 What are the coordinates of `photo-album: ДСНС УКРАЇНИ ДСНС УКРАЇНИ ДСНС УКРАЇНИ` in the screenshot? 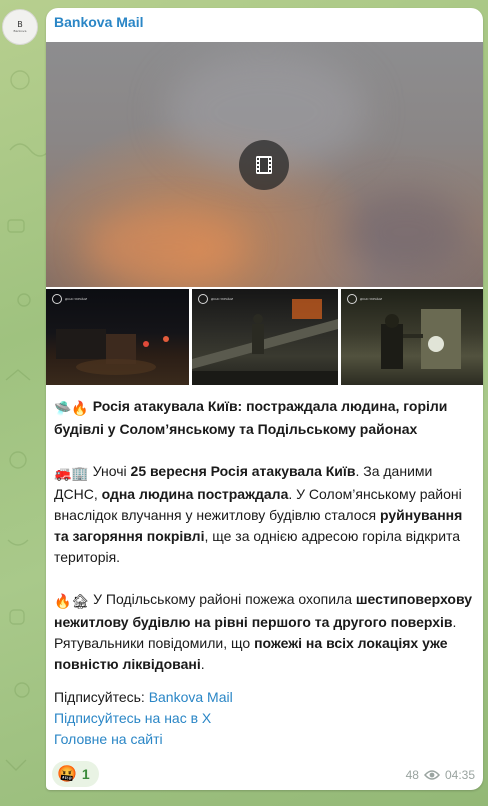 It's located at (264, 337).